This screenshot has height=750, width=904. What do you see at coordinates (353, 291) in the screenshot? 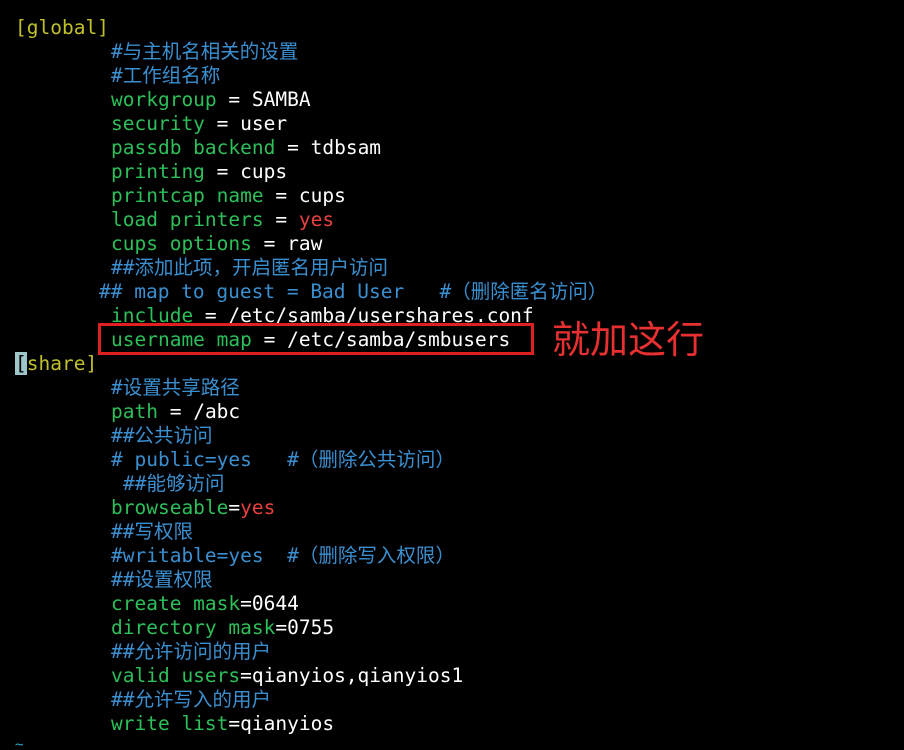
I see `comment-line-map-to-guest: ## map to guest = Bad User #（删除匿名访问）` at bounding box center [353, 291].